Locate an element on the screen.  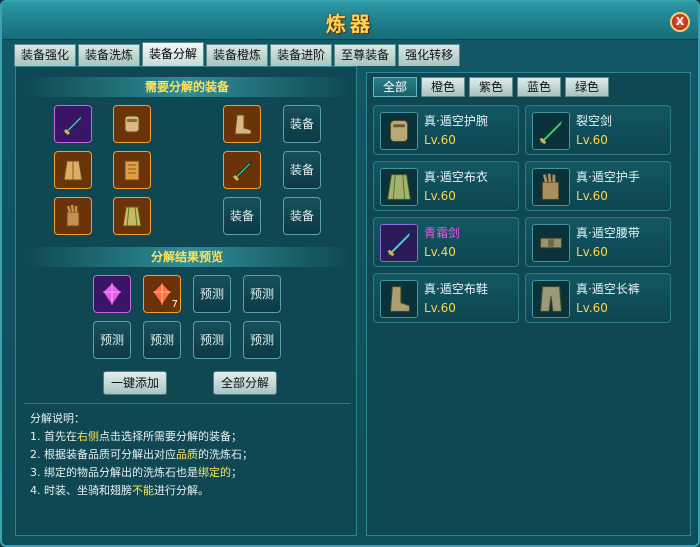
result-slot-orange-stone: 7 is located at coordinates (162, 294).